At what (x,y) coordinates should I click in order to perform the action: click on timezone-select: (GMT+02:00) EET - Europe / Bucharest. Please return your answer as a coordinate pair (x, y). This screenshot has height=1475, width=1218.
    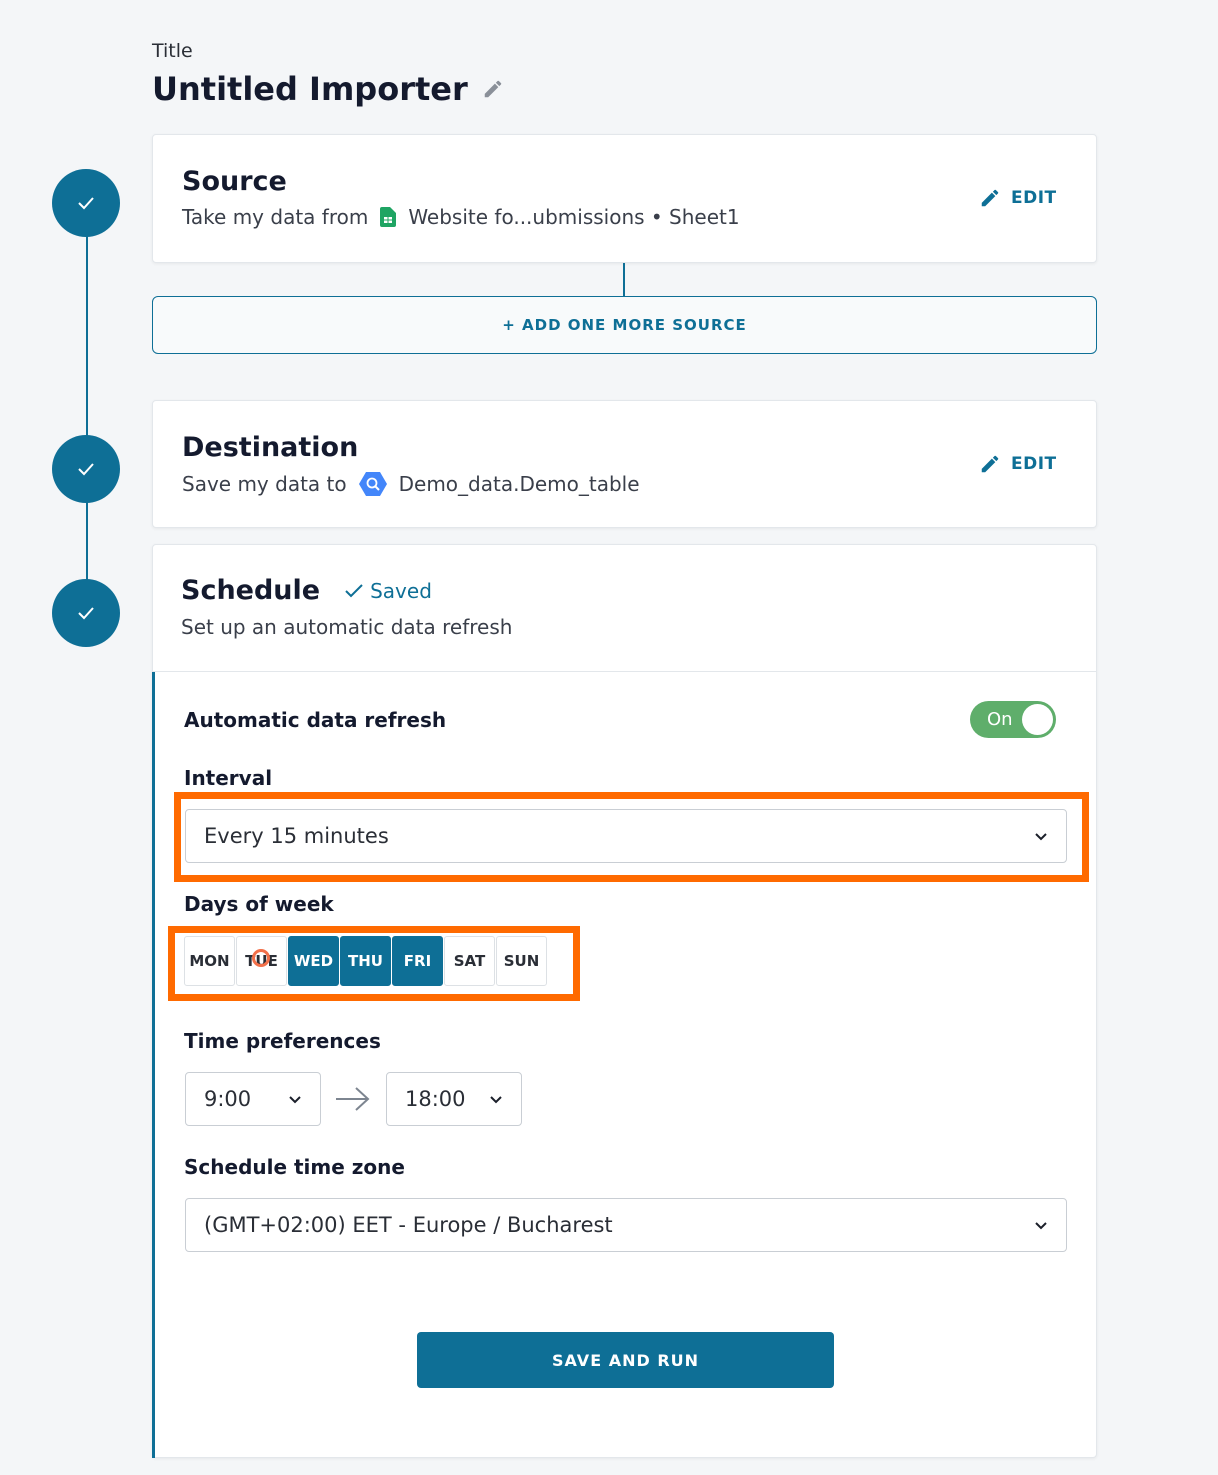
    Looking at the image, I should click on (626, 1225).